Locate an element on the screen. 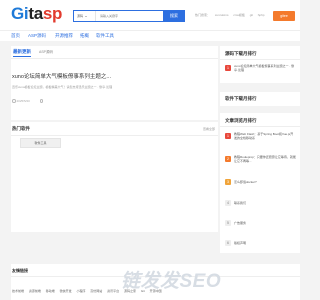  article-rank-item: 怎么卸载docker? is located at coordinates (265, 182).